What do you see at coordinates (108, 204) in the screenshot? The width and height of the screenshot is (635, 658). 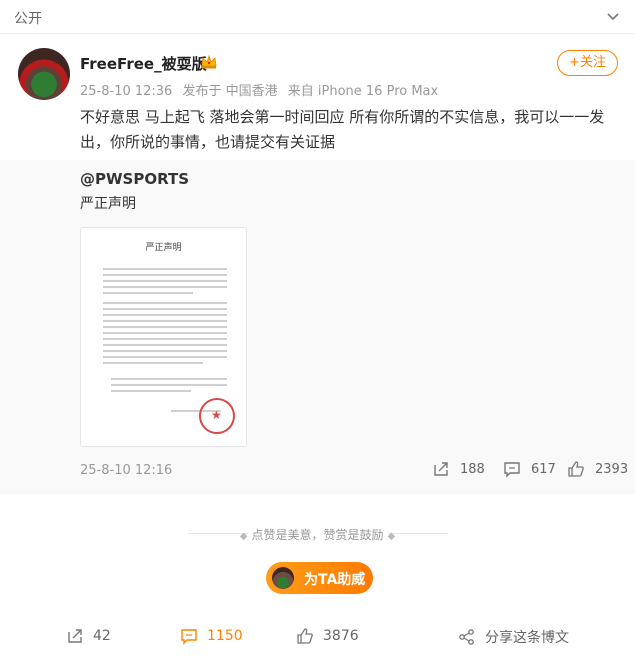 I see `repost-text: 严正声明` at bounding box center [108, 204].